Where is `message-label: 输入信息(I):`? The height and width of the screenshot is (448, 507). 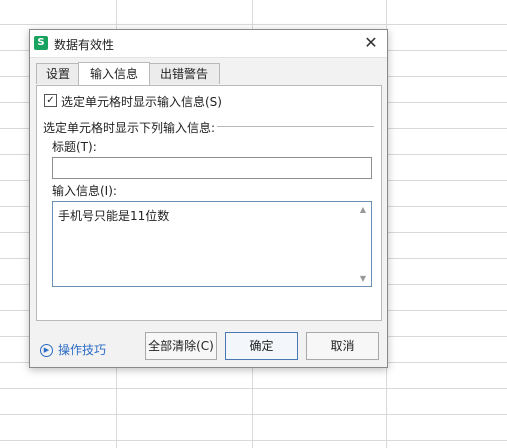 message-label: 输入信息(I): is located at coordinates (84, 191).